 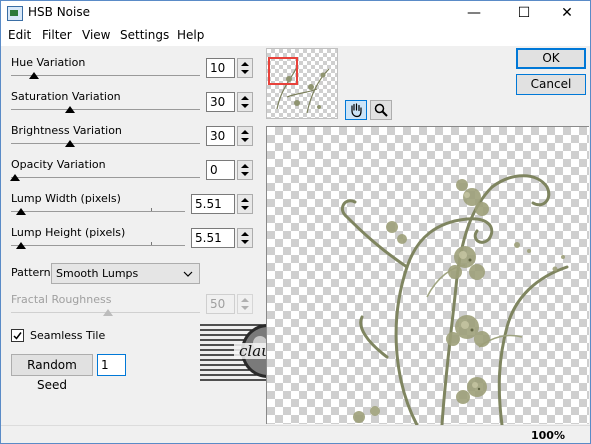 I want to click on lump-width-label: Lump Width (pixels), so click(x=66, y=198).